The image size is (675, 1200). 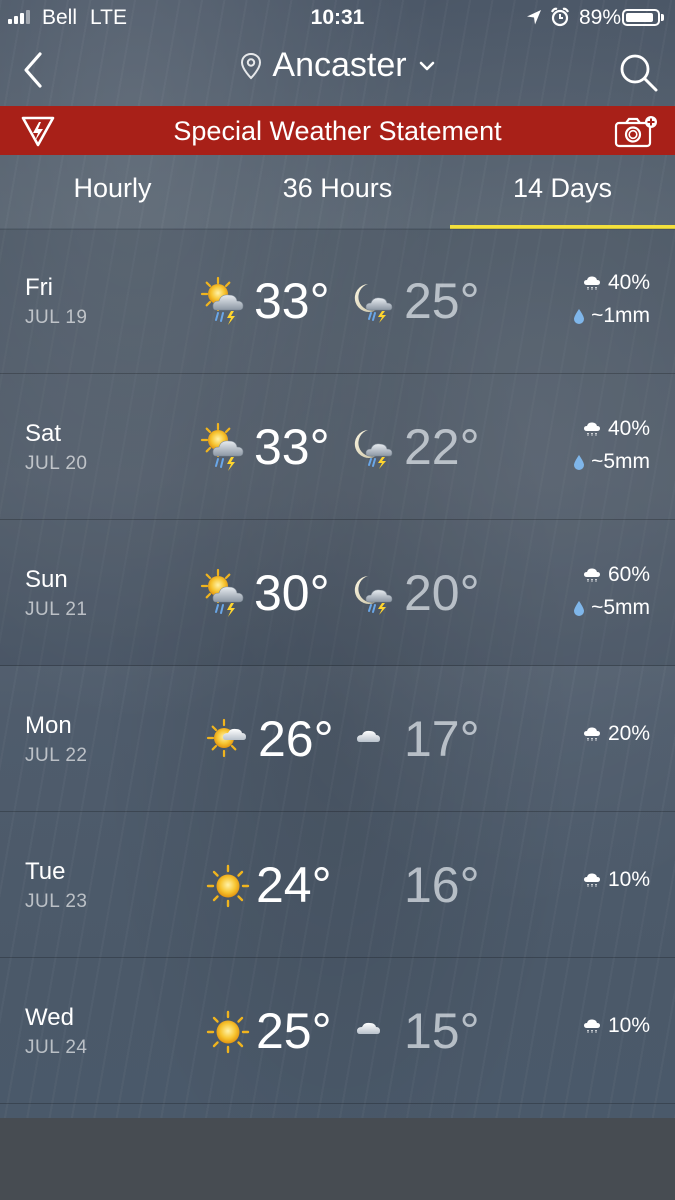 I want to click on forecast-row-wed: Wed JUL 24 25° 15° 10%, so click(x=337, y=1031).